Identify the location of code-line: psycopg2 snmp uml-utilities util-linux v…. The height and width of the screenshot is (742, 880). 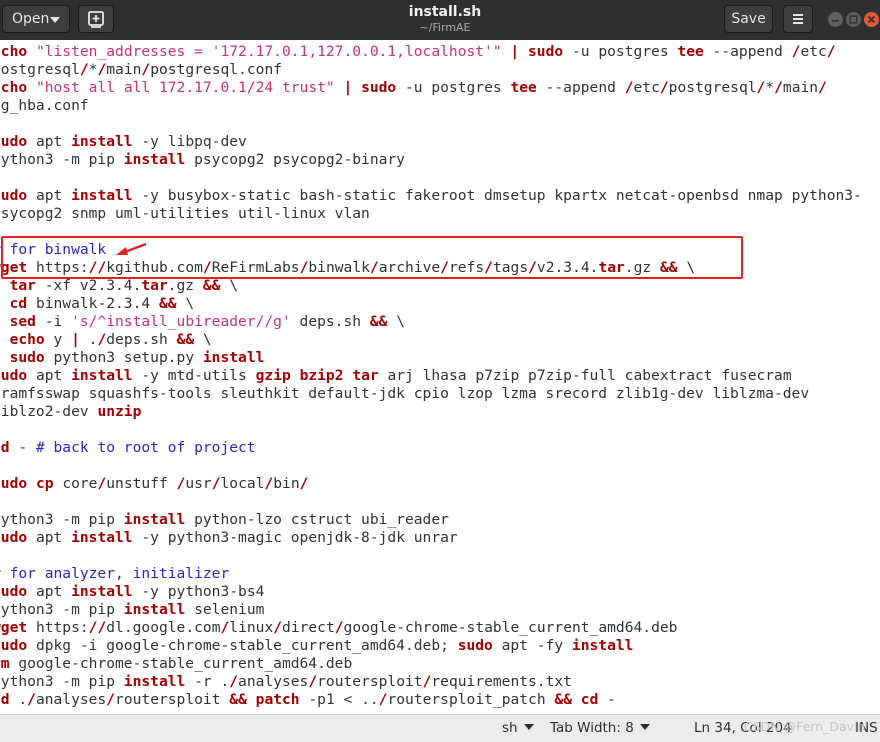
(185, 213).